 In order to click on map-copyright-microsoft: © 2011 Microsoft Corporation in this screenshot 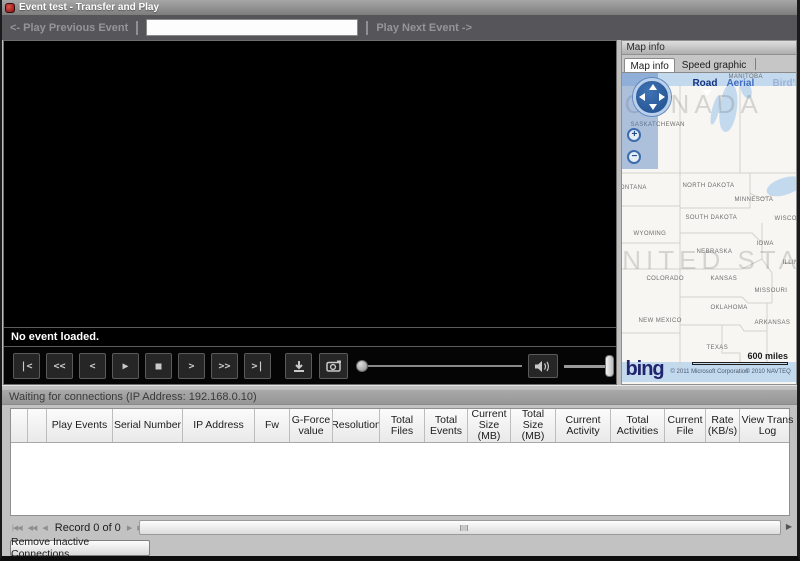, I will do `click(709, 372)`.